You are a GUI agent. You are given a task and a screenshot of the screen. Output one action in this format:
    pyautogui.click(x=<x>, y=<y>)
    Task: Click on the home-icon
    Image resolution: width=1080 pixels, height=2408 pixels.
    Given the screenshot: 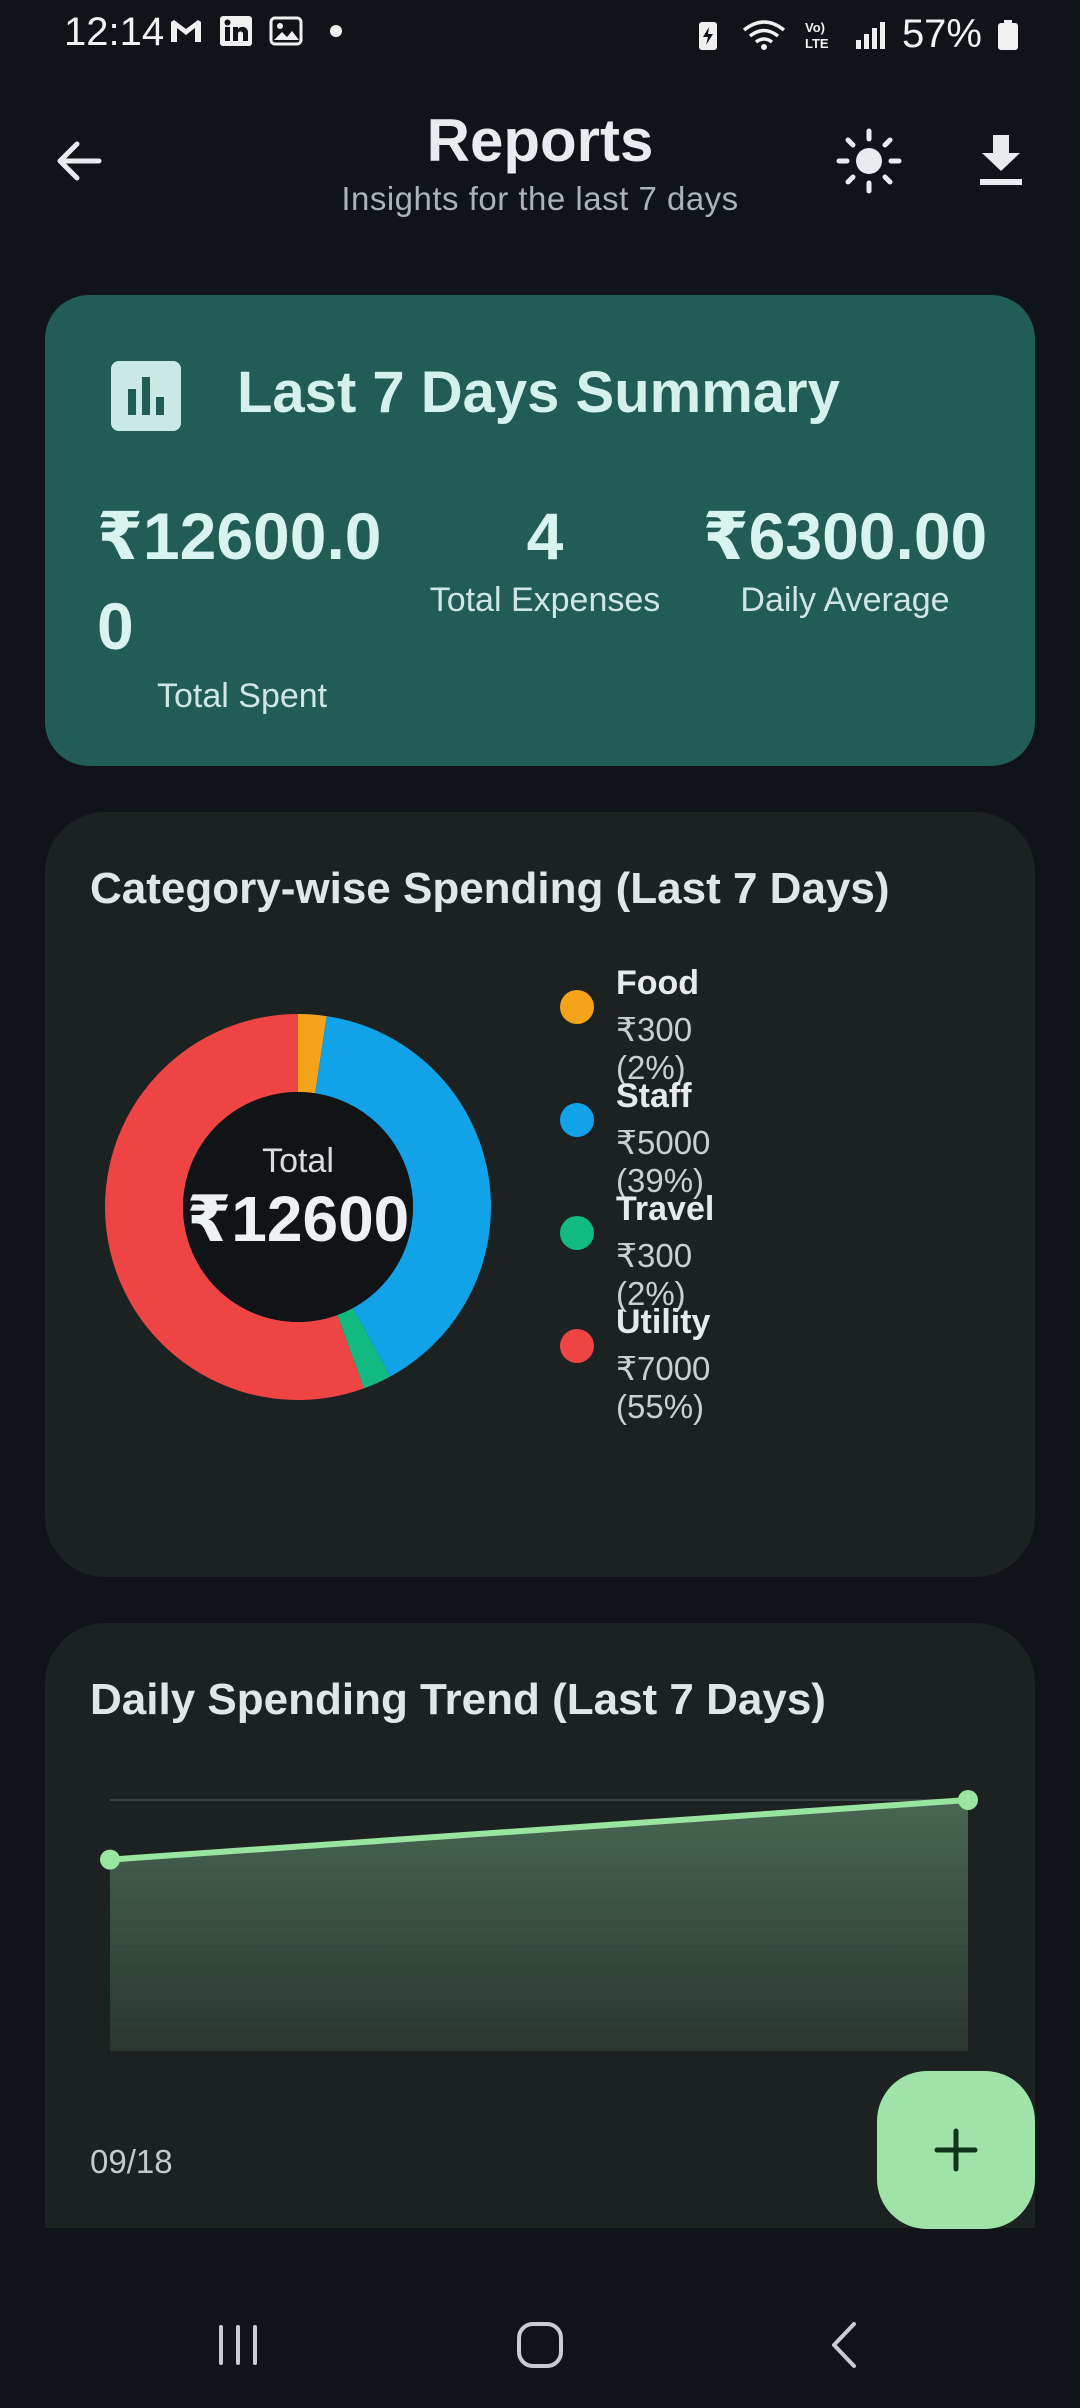 What is the action you would take?
    pyautogui.click(x=540, y=2345)
    